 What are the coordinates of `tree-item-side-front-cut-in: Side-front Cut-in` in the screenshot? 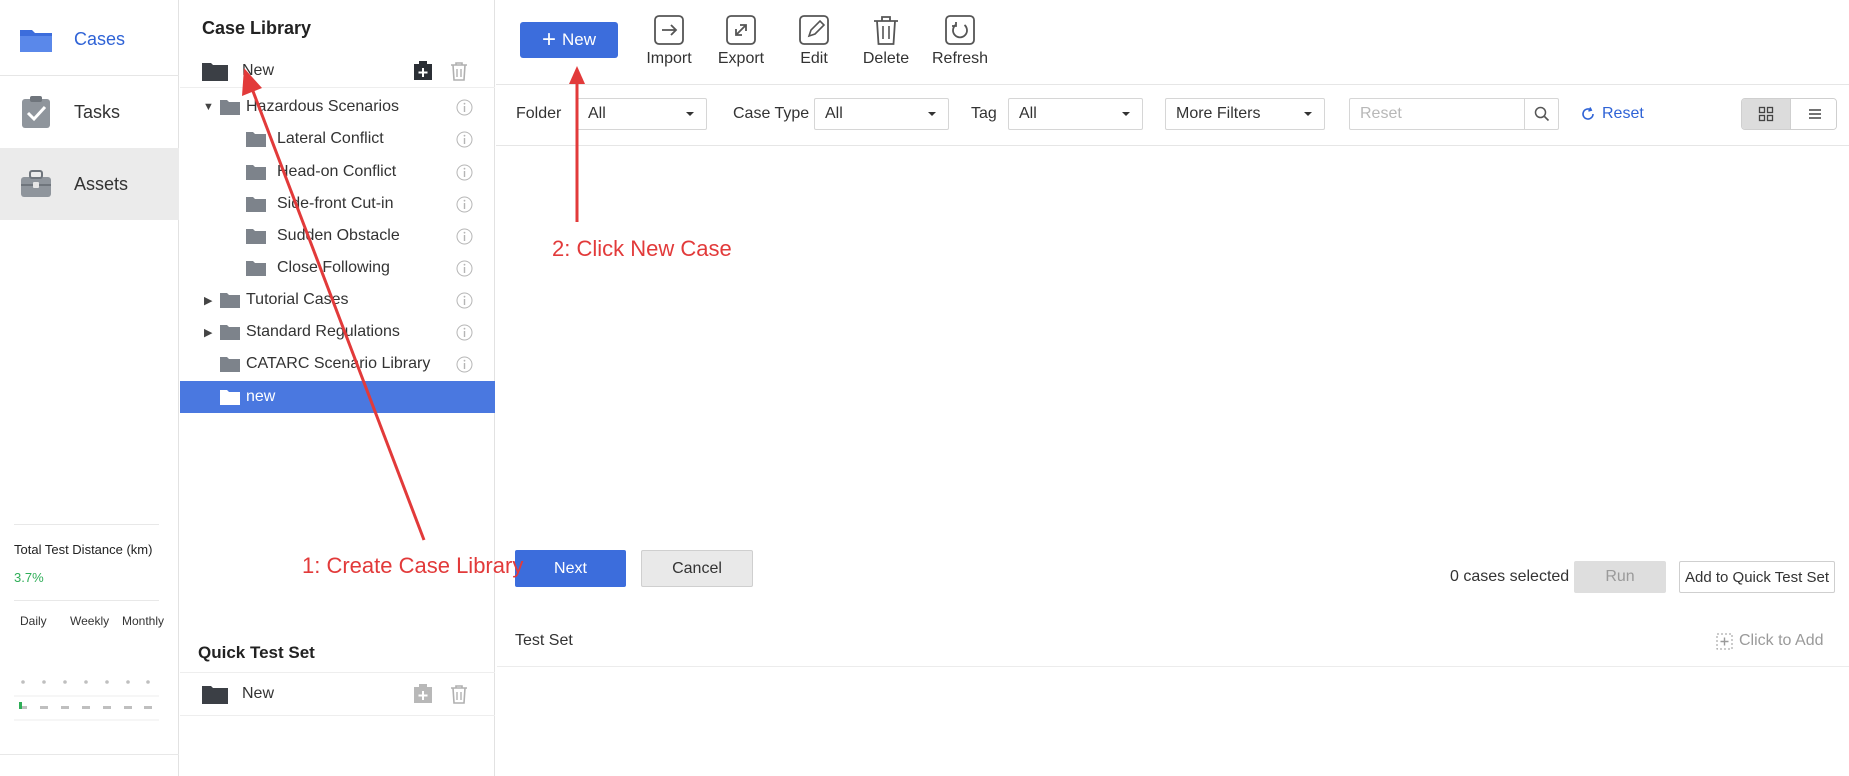 It's located at (337, 204).